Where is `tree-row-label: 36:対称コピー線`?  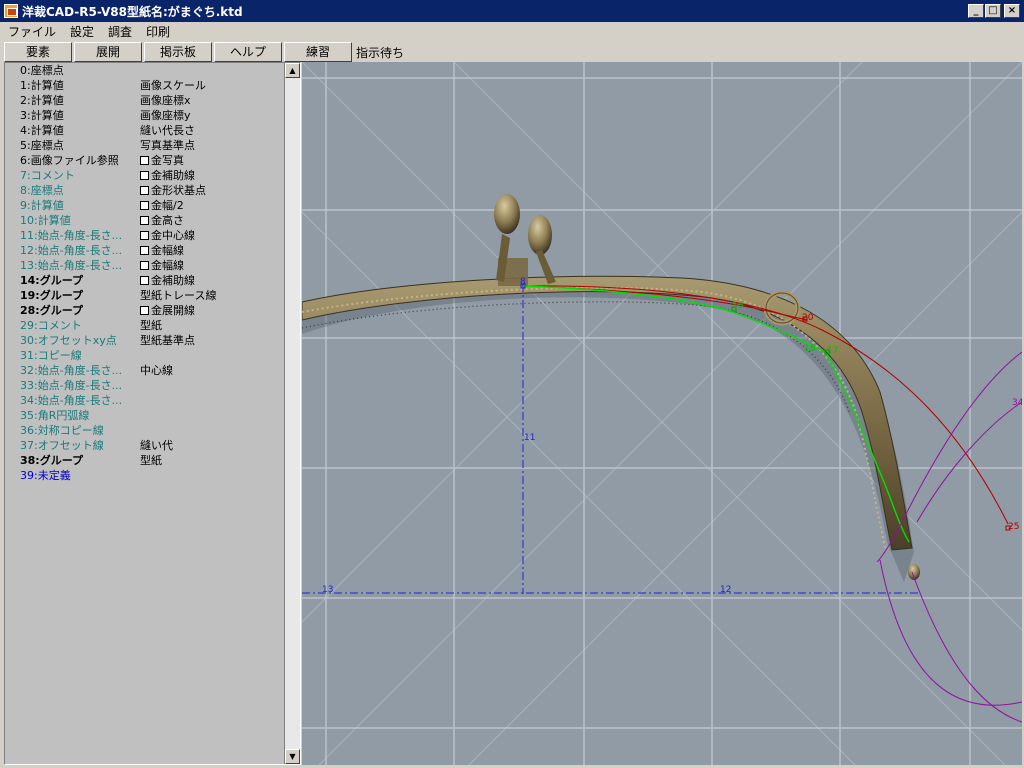 tree-row-label: 36:対称コピー線 is located at coordinates (62, 430).